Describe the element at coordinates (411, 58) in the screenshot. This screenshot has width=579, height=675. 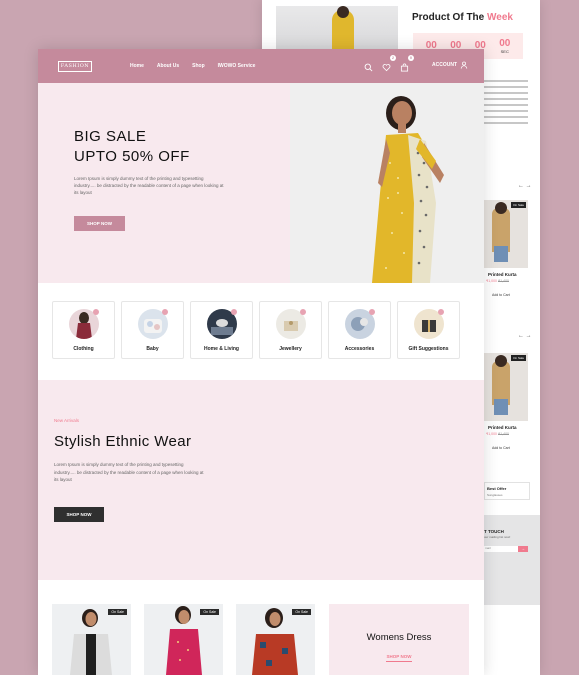
I see `cart-count-badge: 0` at that location.